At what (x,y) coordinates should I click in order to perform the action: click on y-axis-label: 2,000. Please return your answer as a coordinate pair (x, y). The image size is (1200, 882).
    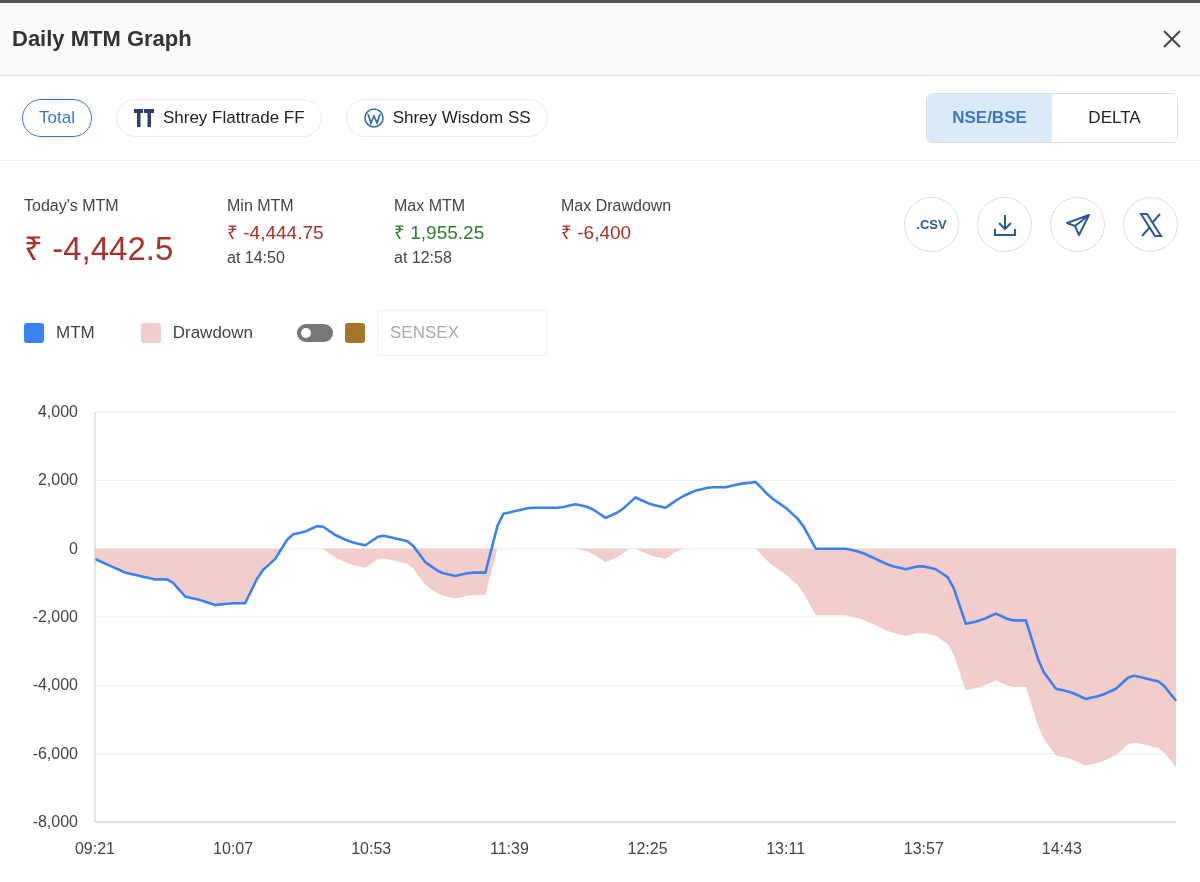
    Looking at the image, I should click on (57, 480).